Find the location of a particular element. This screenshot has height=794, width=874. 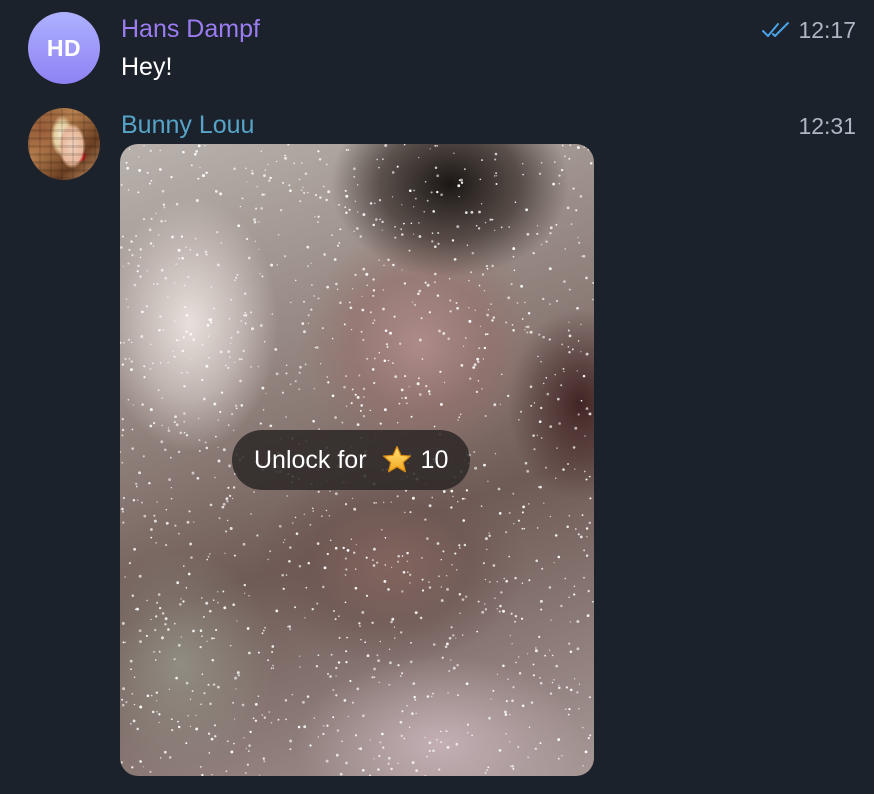

message-meta: 12:31 is located at coordinates (827, 126).